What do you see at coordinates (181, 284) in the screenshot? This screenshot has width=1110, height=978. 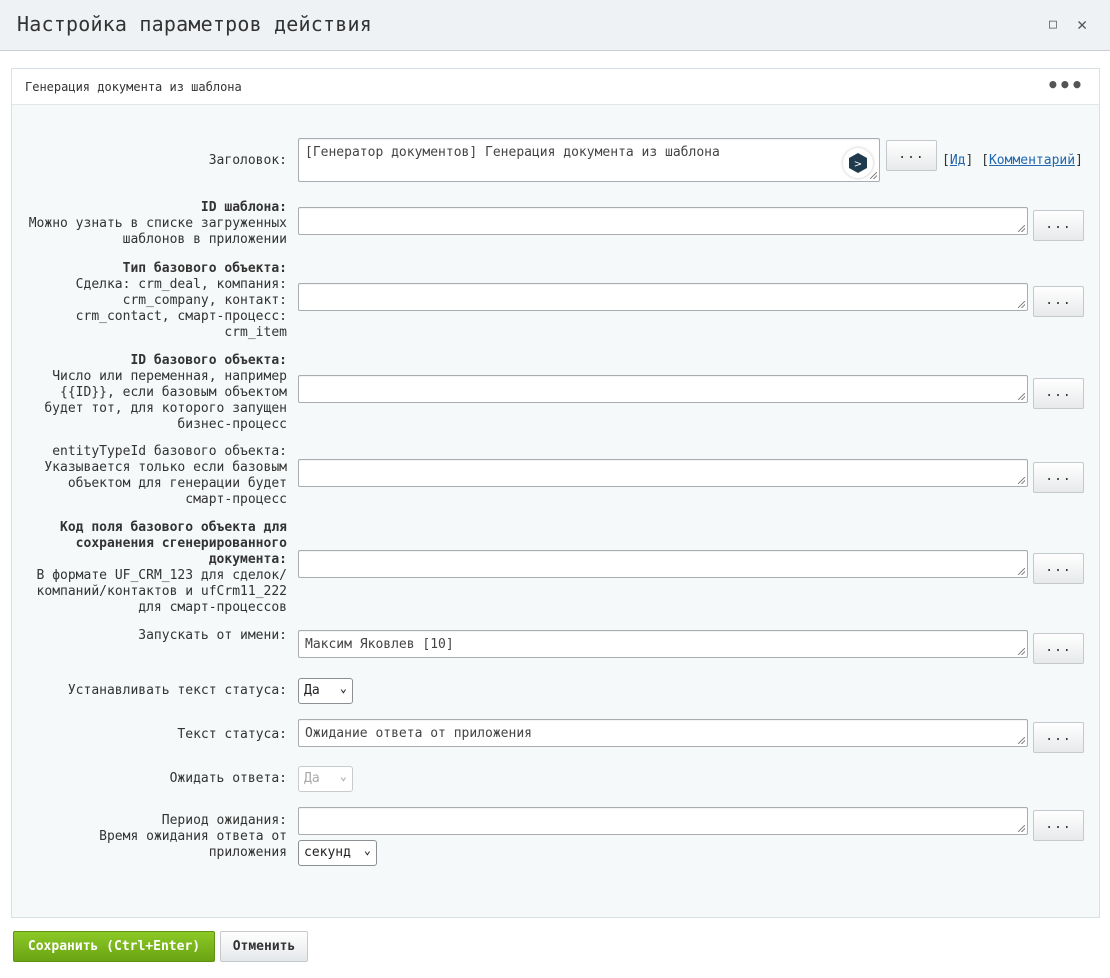 I see `base-type-hint: Сделка: crm_deal, компания:` at bounding box center [181, 284].